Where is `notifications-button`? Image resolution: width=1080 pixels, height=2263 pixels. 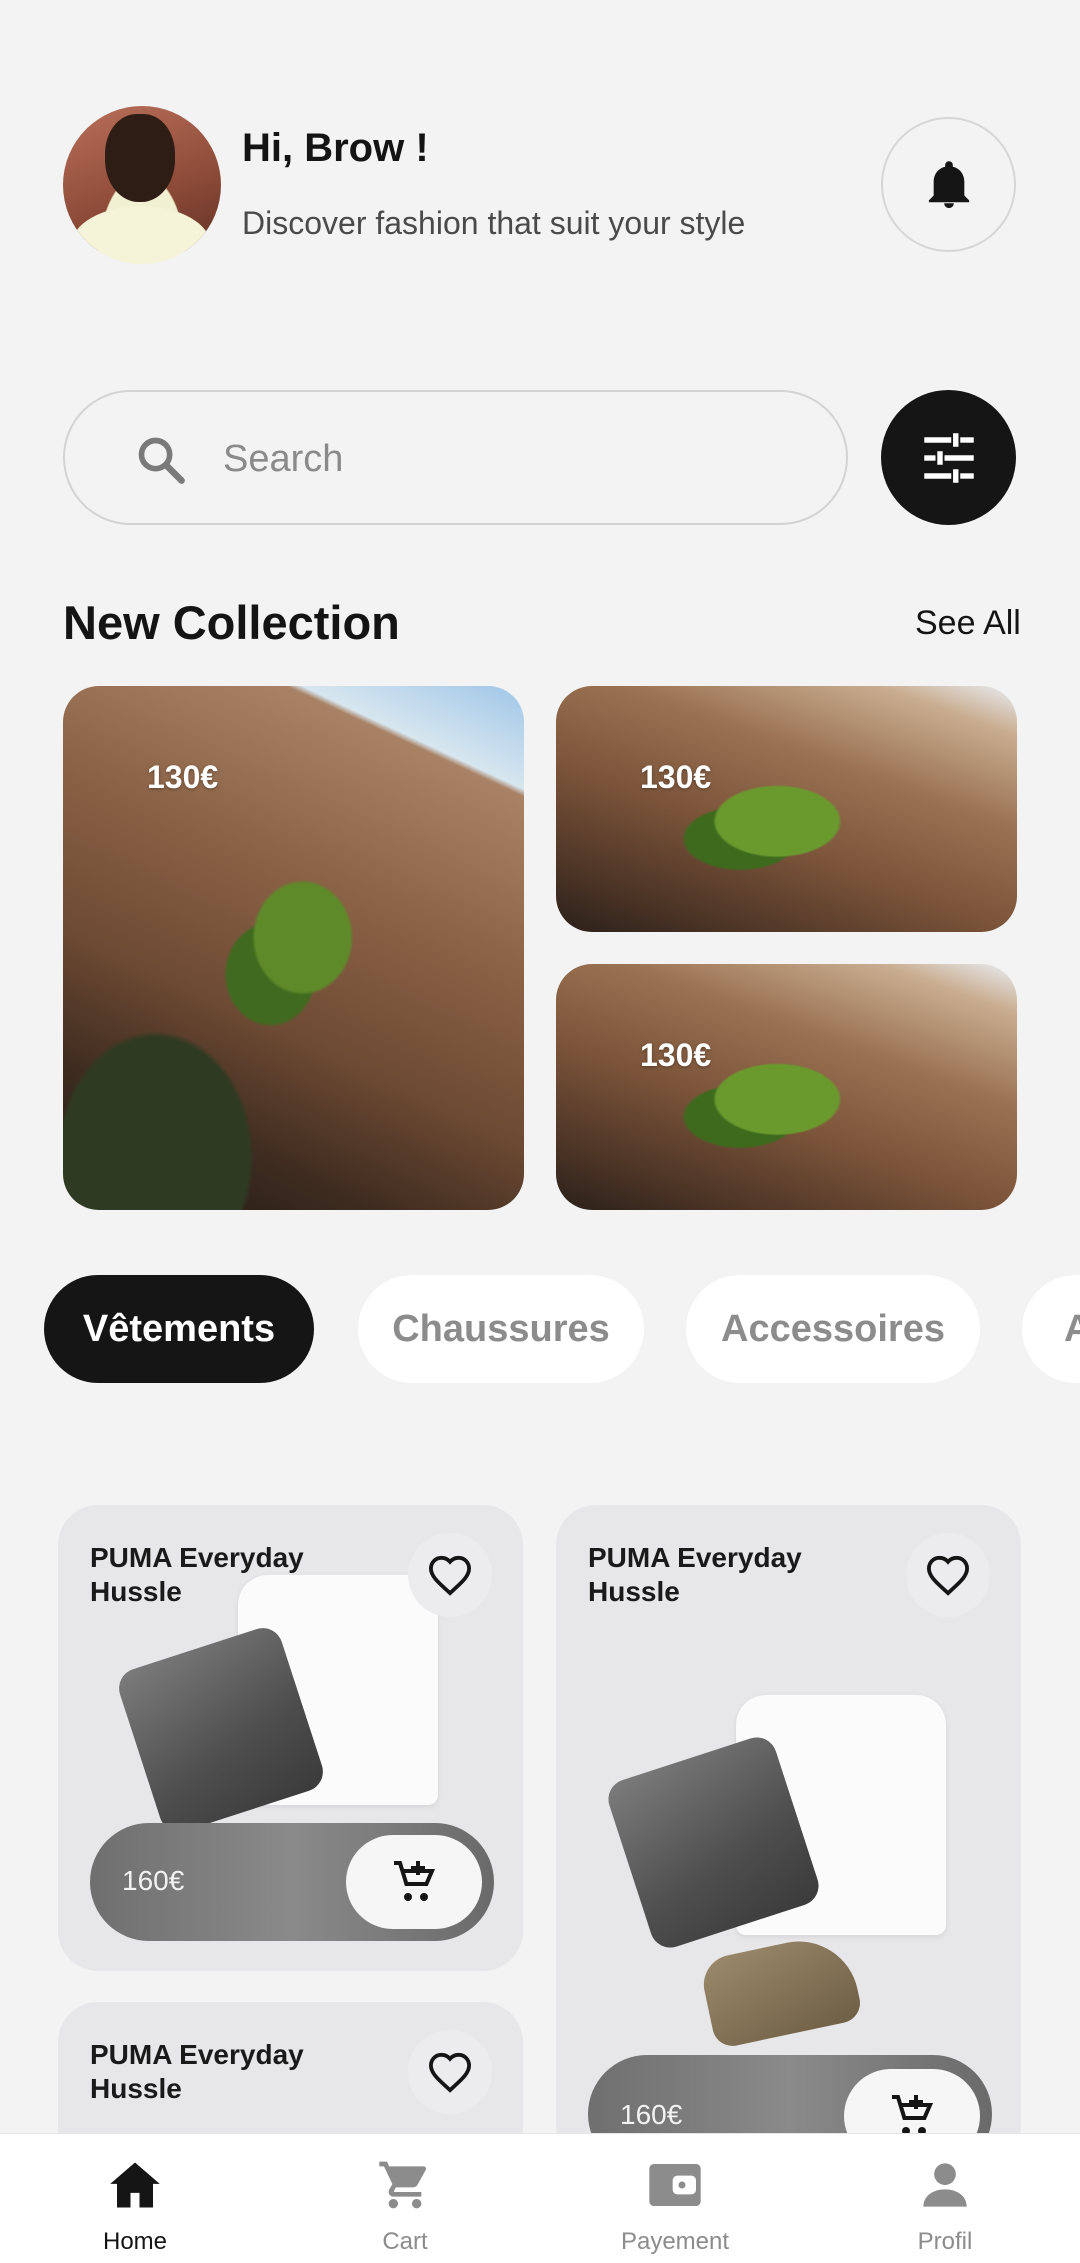 notifications-button is located at coordinates (948, 184).